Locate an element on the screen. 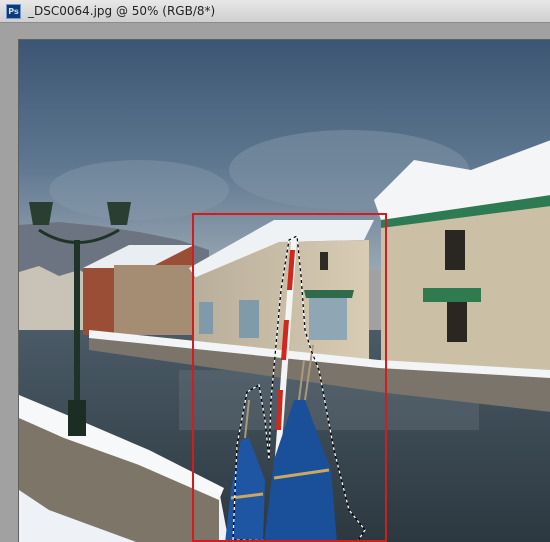 The width and height of the screenshot is (550, 542). lamp-post-base is located at coordinates (77, 418).